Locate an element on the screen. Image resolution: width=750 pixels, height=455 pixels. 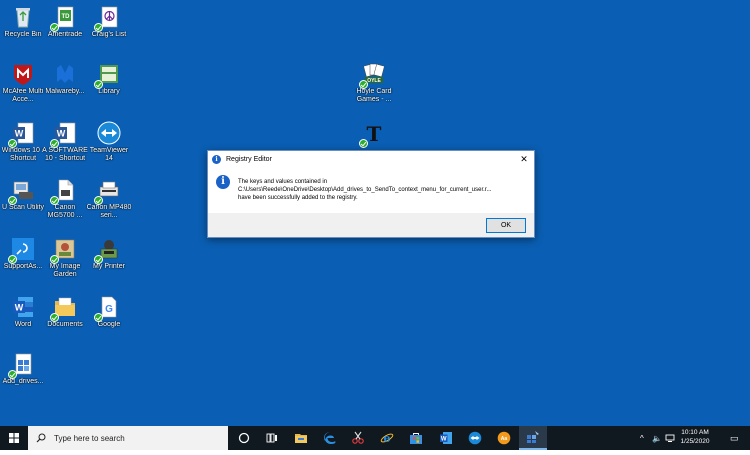
desktop-icon-my-image-garden: My Image Garden is located at coordinates (65, 258).